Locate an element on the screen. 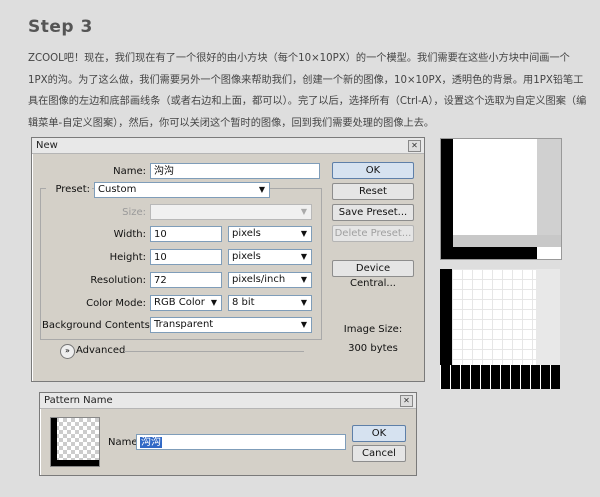 Image resolution: width=600 pixels, height=497 pixels. step-title: Step 3 is located at coordinates (60, 27).